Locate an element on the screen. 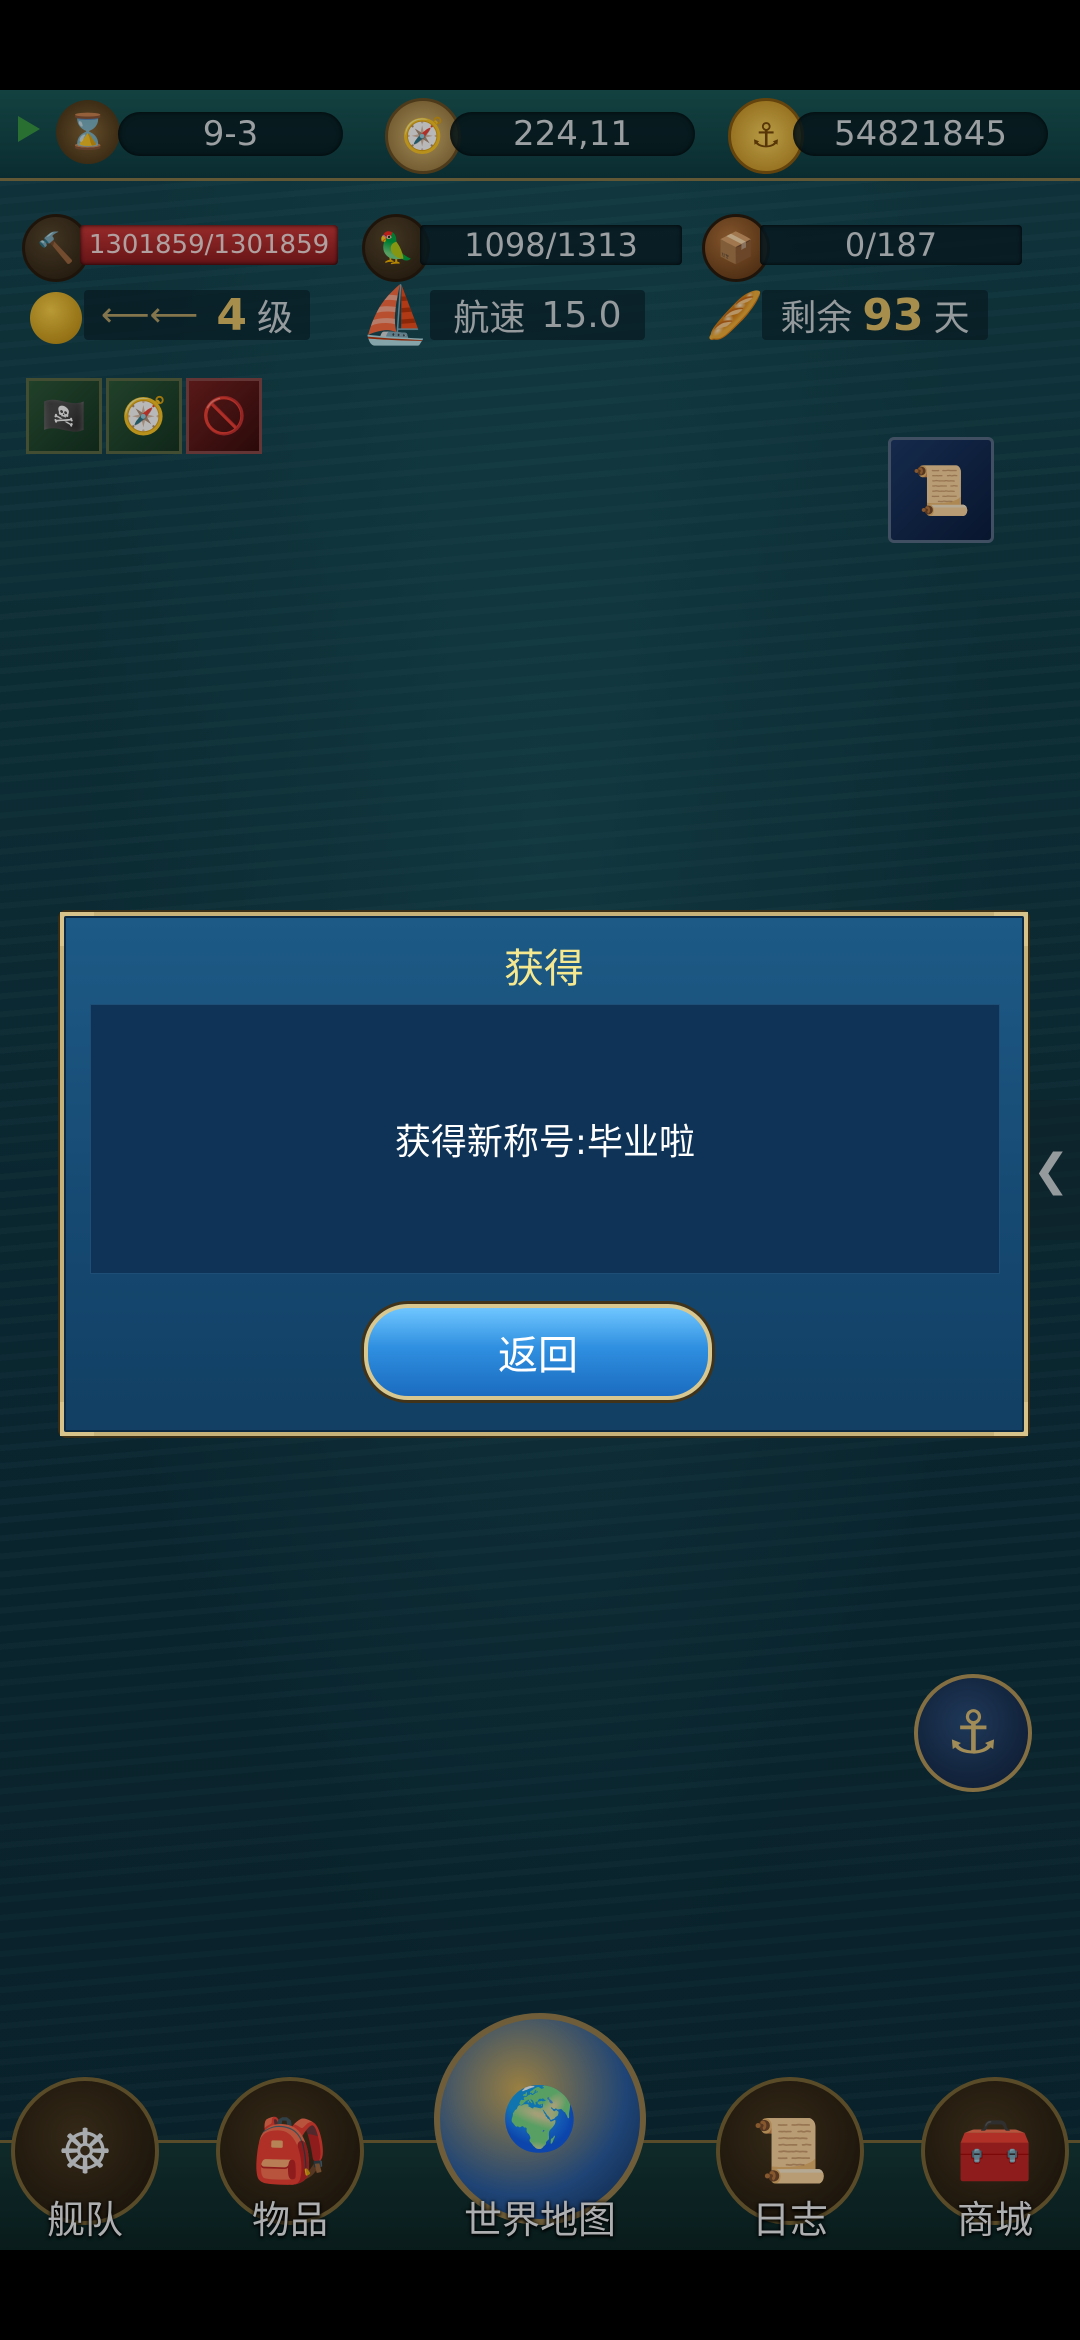 The height and width of the screenshot is (2340, 1080). back-button: 返回 is located at coordinates (538, 1352).